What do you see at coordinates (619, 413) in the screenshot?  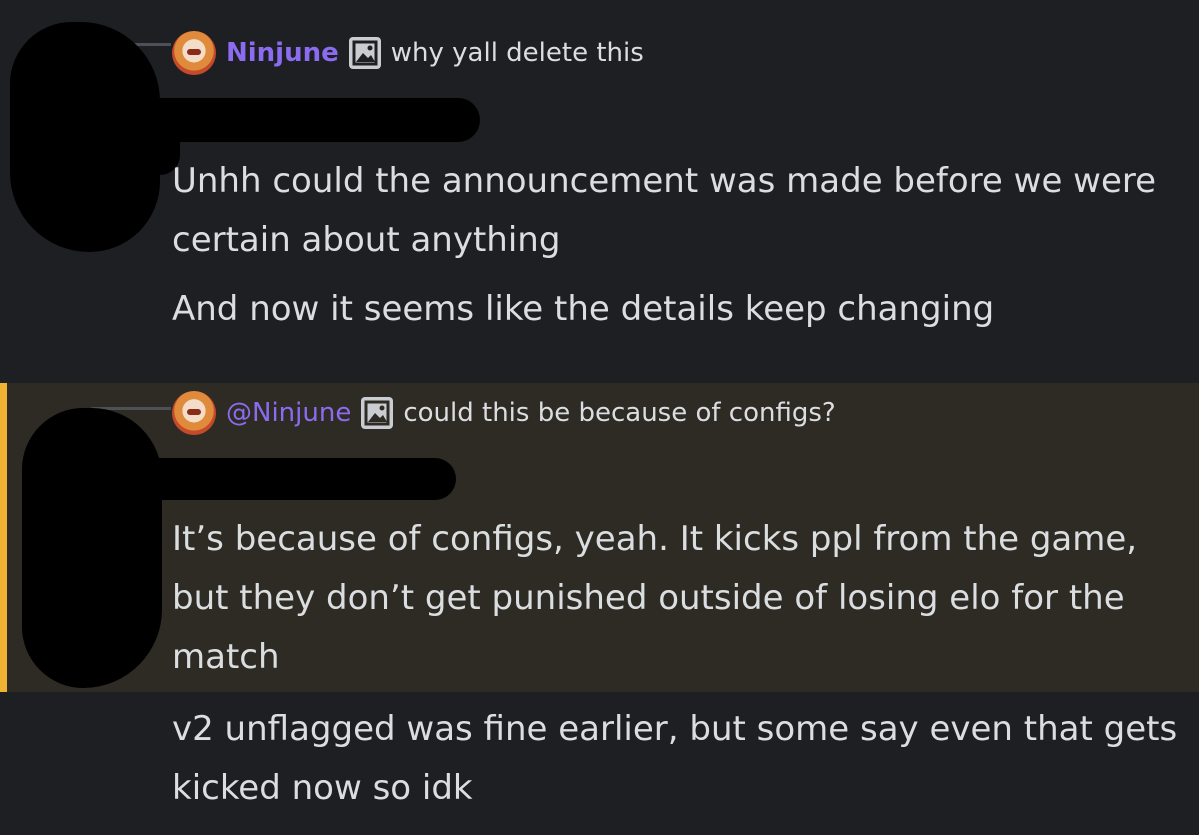 I see `reply-snippet: could this be because of configs?` at bounding box center [619, 413].